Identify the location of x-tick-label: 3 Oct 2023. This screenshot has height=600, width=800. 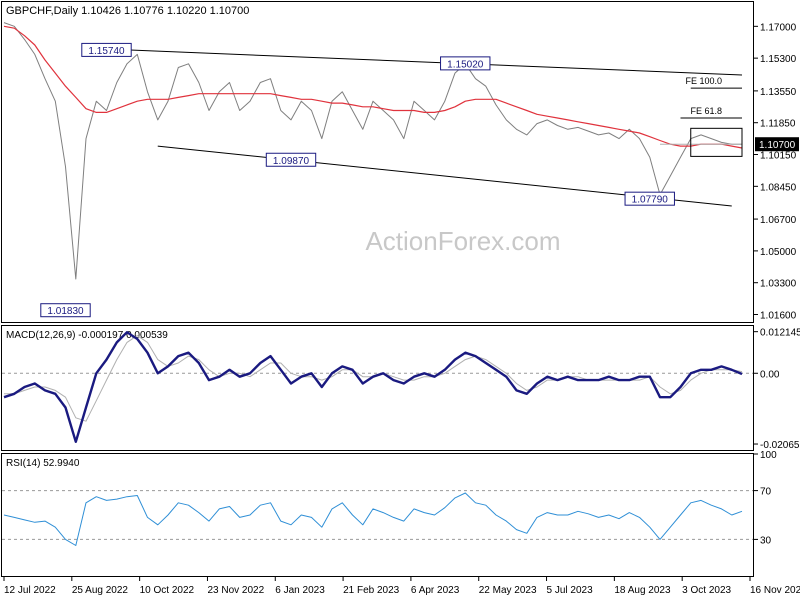
(706, 590).